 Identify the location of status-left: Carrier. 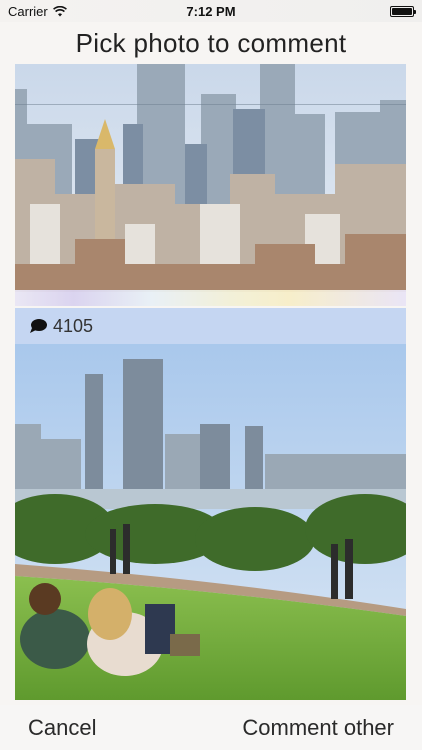
(37, 11).